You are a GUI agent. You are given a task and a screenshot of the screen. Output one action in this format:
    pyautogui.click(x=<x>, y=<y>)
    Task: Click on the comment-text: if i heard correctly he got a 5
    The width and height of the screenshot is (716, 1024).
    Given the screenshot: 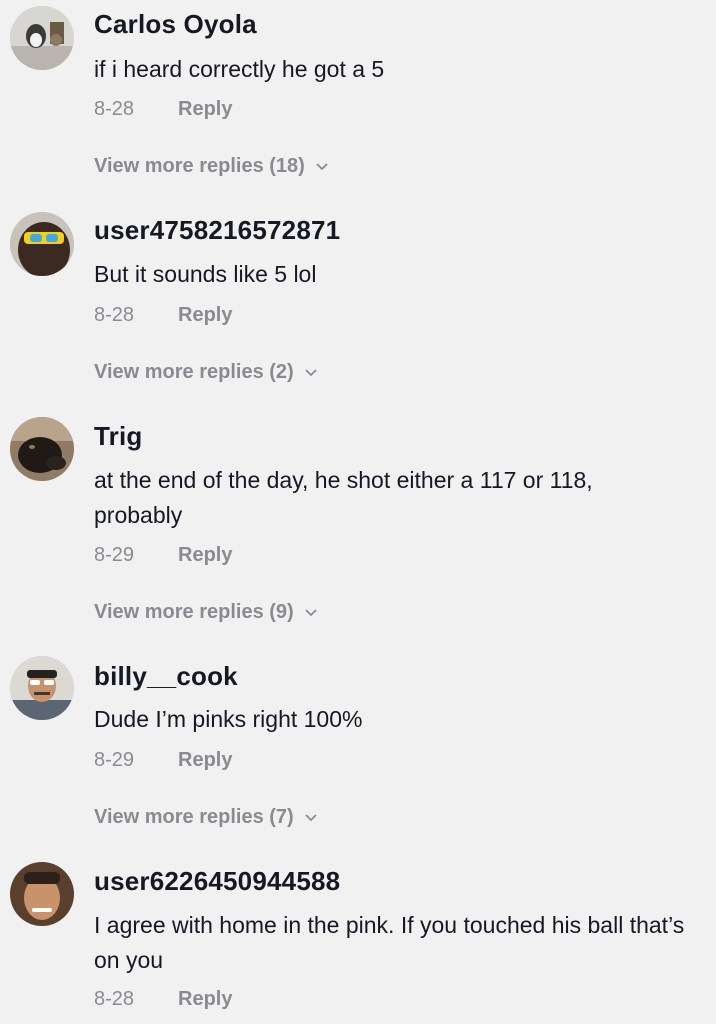 What is the action you would take?
    pyautogui.click(x=239, y=69)
    